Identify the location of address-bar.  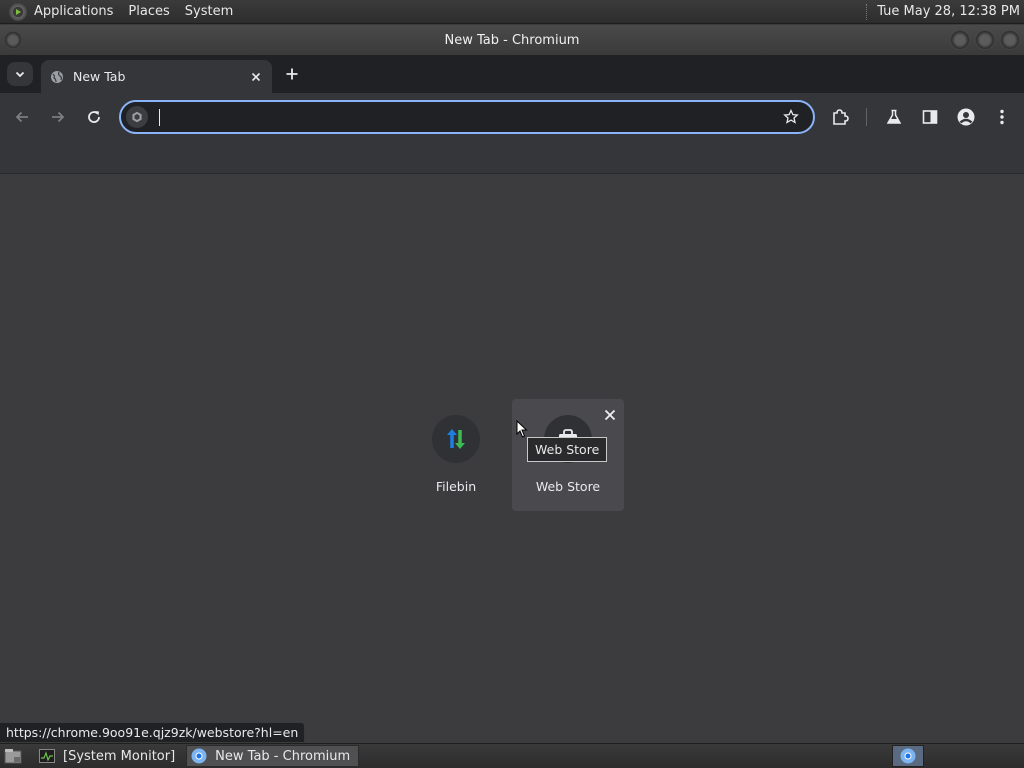
(467, 117).